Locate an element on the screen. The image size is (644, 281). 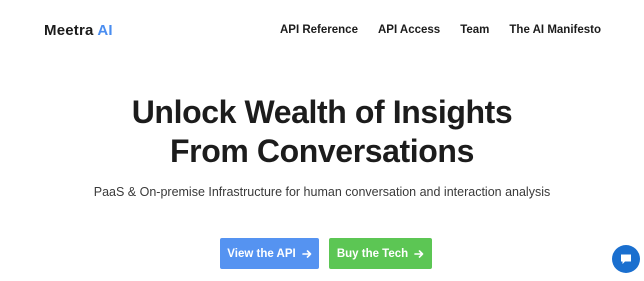
brand-accent: AI is located at coordinates (105, 30).